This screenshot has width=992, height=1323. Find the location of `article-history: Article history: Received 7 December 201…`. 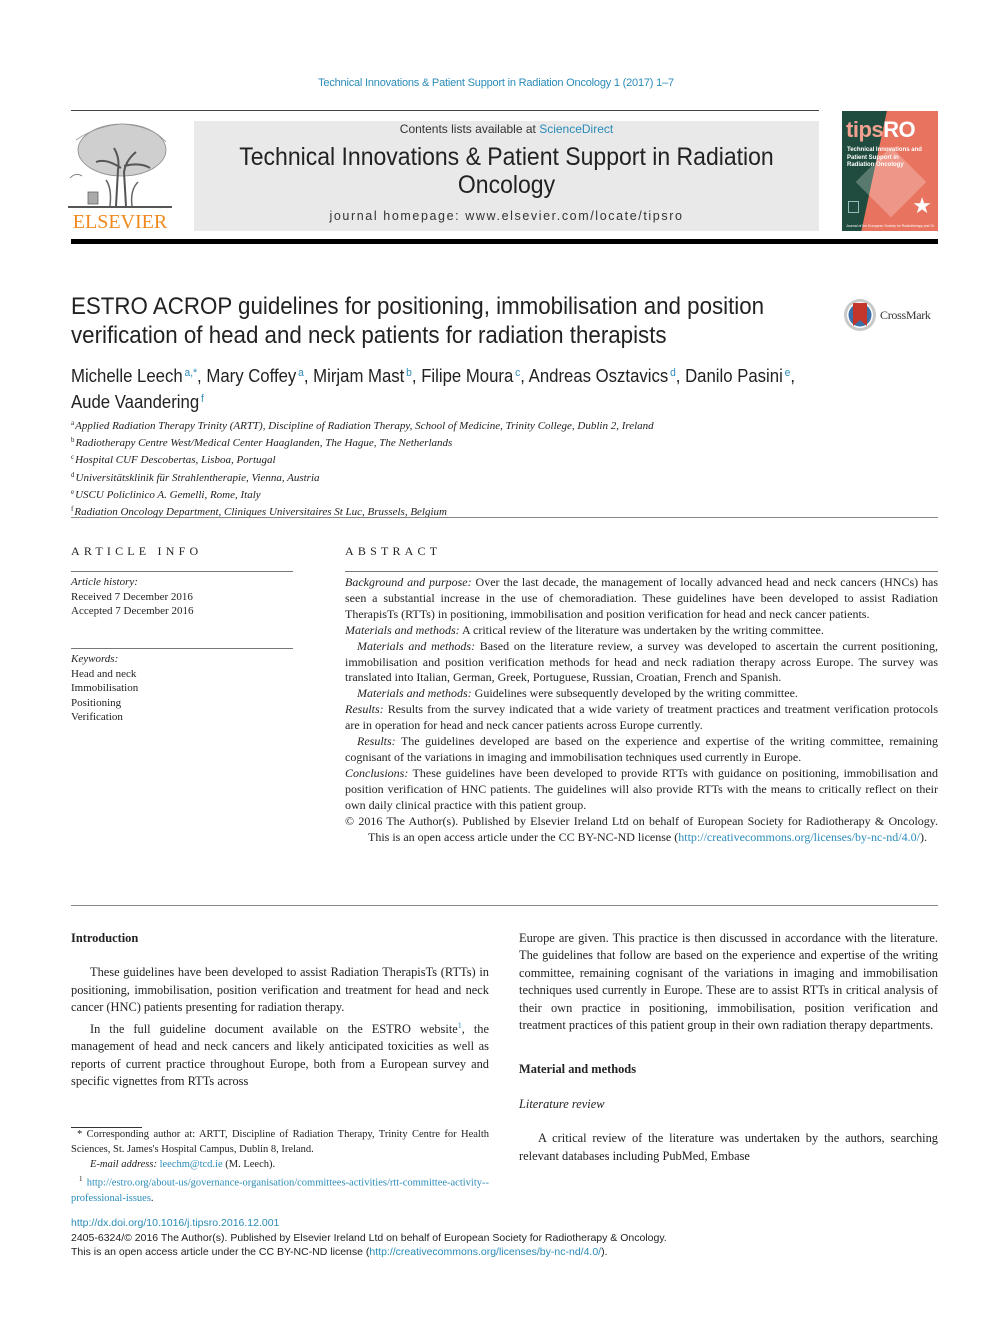

article-history: Article history: Received 7 December 201… is located at coordinates (182, 597).